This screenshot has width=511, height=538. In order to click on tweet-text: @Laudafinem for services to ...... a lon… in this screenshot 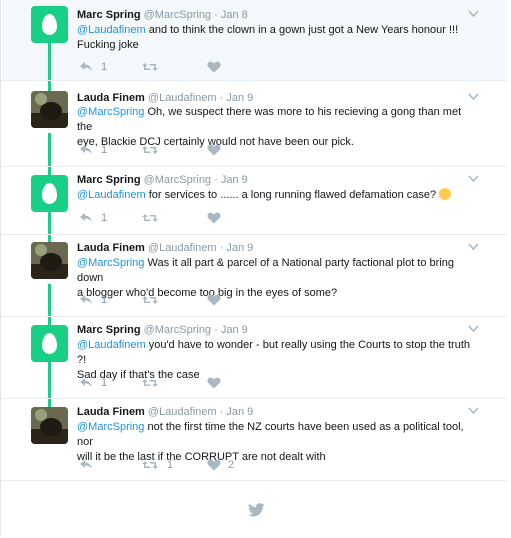, I will do `click(277, 195)`.